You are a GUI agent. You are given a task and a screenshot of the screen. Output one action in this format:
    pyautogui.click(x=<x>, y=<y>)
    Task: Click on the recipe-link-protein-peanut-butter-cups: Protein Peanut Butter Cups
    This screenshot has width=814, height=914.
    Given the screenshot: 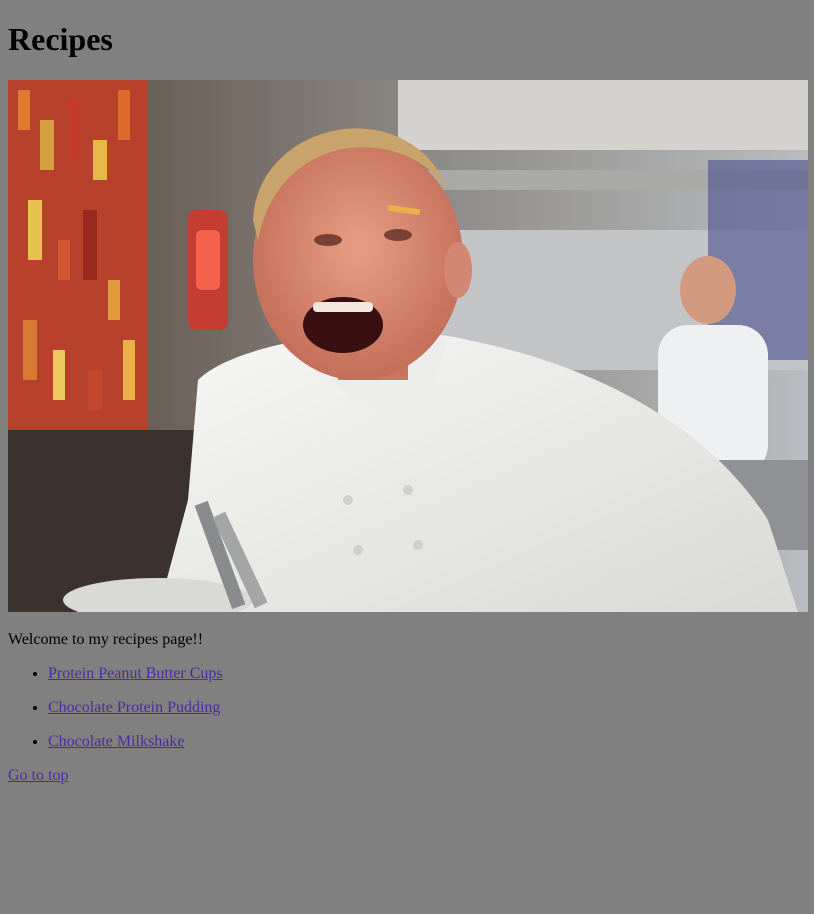 What is the action you would take?
    pyautogui.click(x=135, y=673)
    